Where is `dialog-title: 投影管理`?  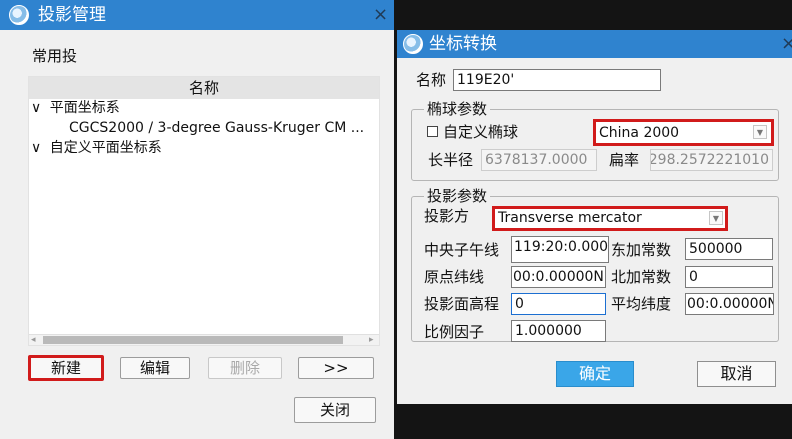
dialog-title: 投影管理 is located at coordinates (72, 15).